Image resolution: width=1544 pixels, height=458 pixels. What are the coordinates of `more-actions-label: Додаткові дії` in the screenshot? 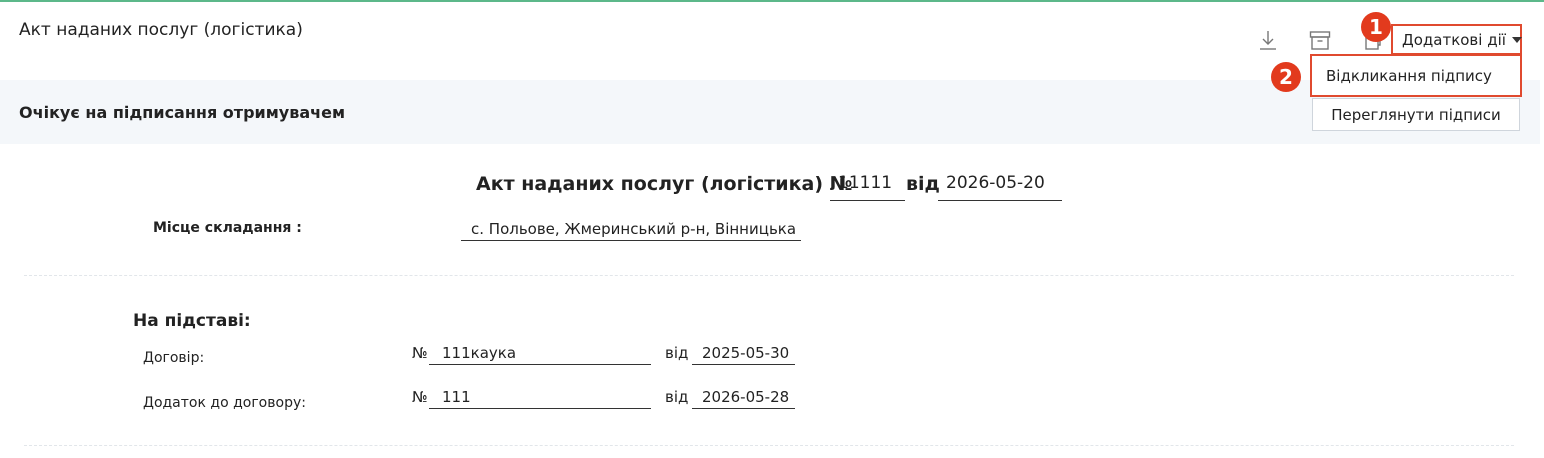 It's located at (1454, 39).